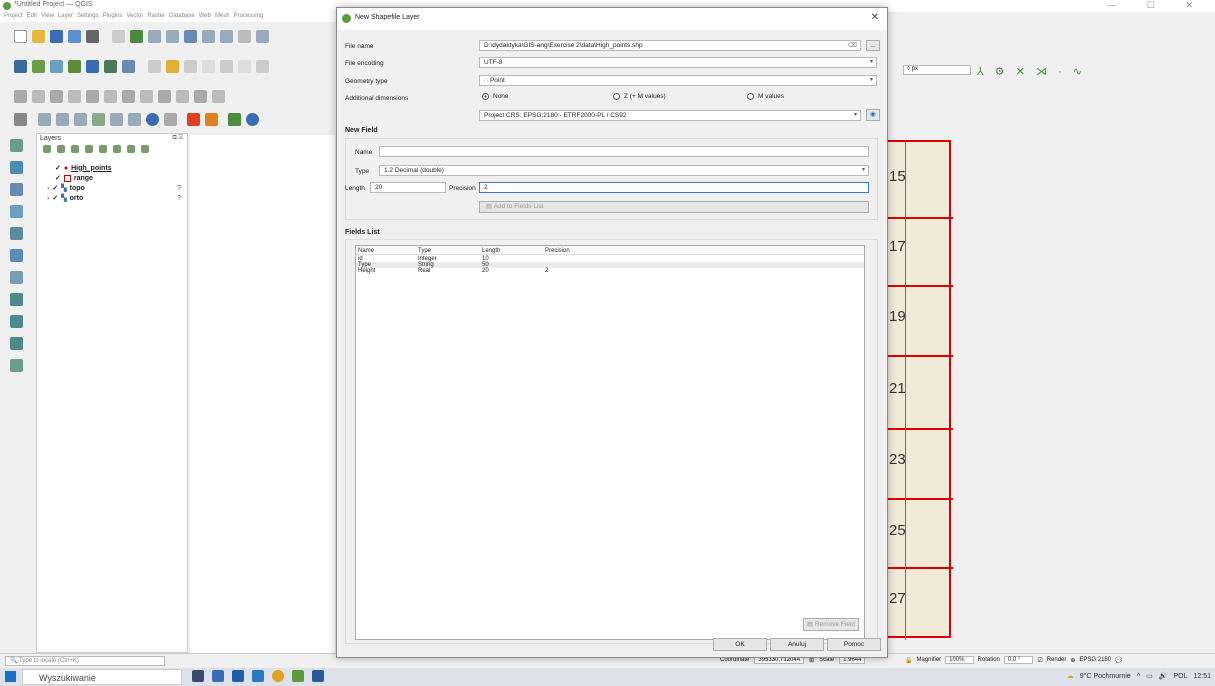  Describe the element at coordinates (1138, 676) in the screenshot. I see `tray-arrow-icon: ^` at that location.